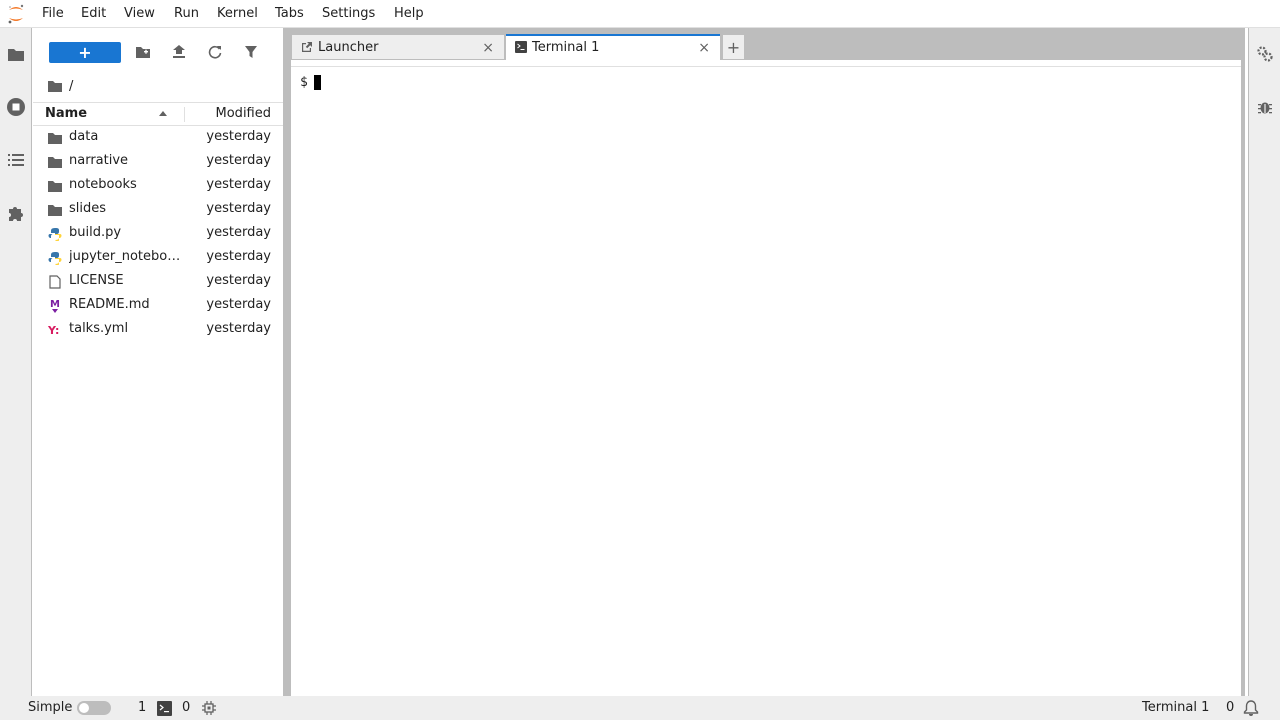 This screenshot has height=720, width=1280. I want to click on column-name-header: Name, so click(66, 113).